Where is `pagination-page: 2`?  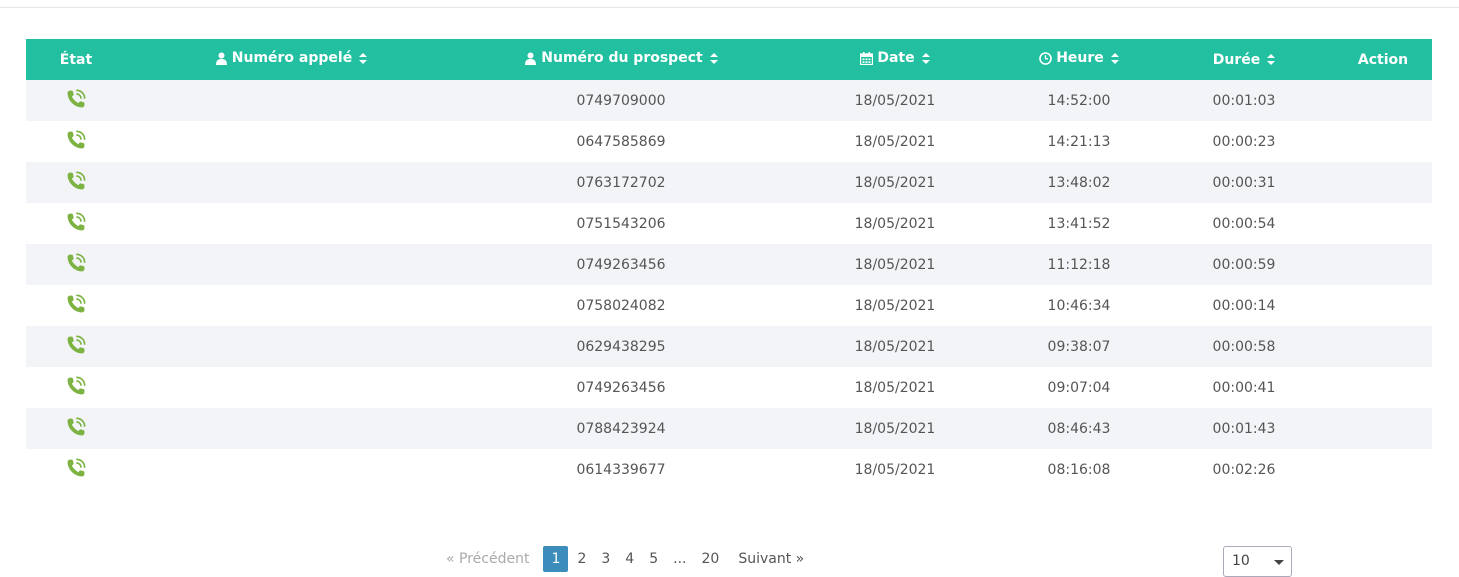
pagination-page: 2 is located at coordinates (581, 559).